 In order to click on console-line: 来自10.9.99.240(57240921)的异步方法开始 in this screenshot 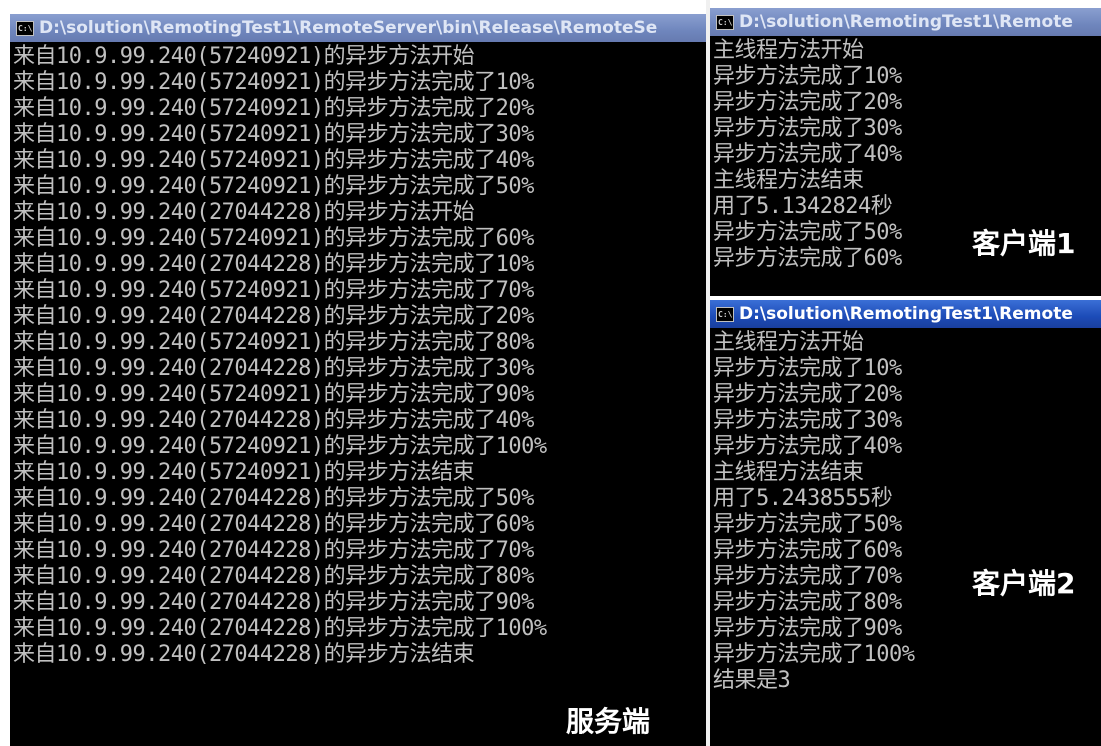, I will do `click(244, 56)`.